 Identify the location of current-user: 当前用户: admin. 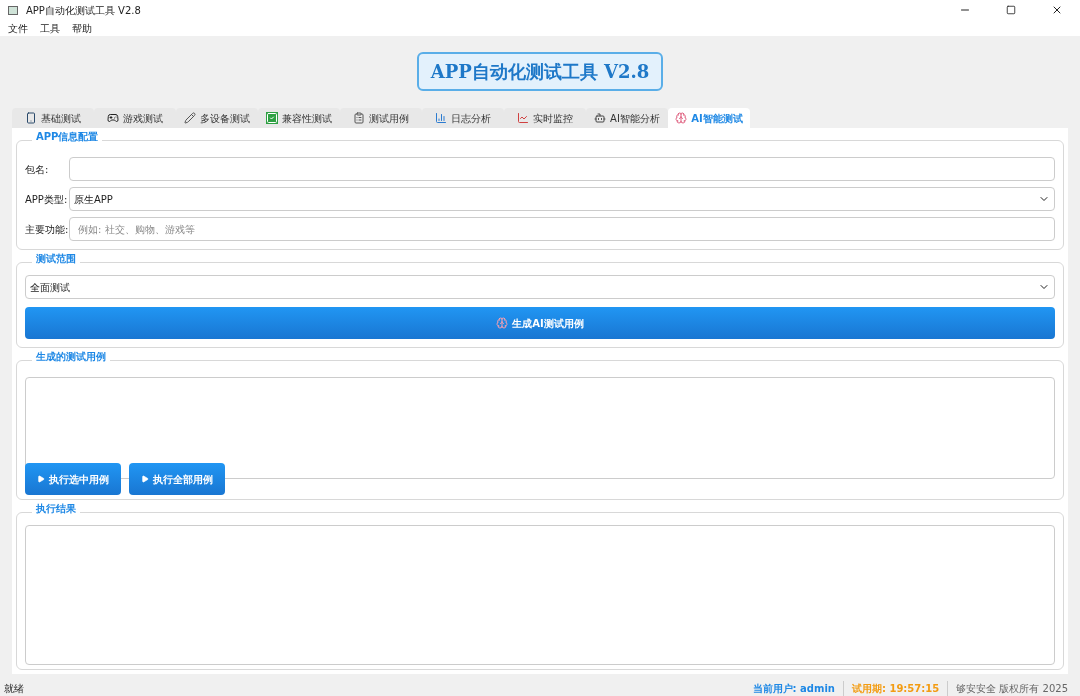
(793, 688).